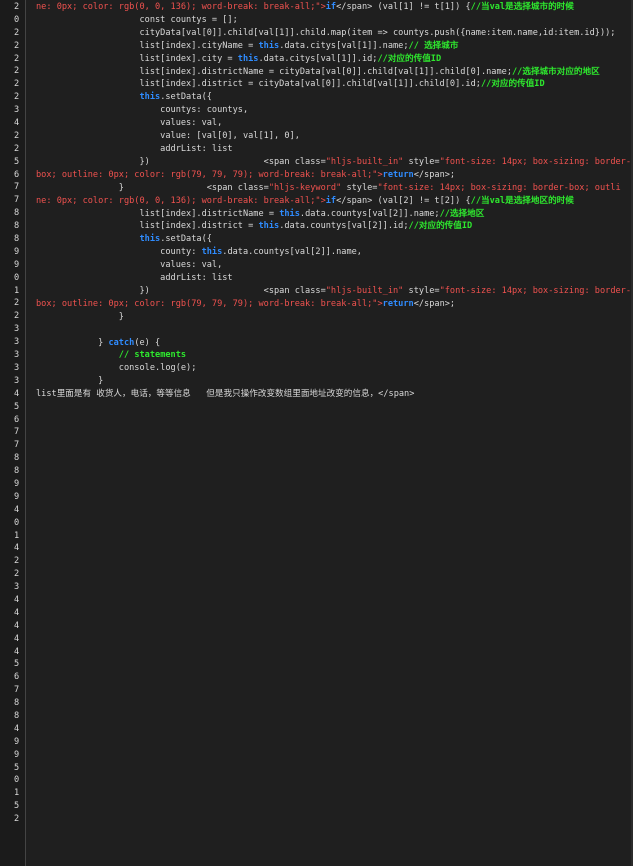 The image size is (633, 866). What do you see at coordinates (152, 355) in the screenshot?
I see `code-token: // statements` at bounding box center [152, 355].